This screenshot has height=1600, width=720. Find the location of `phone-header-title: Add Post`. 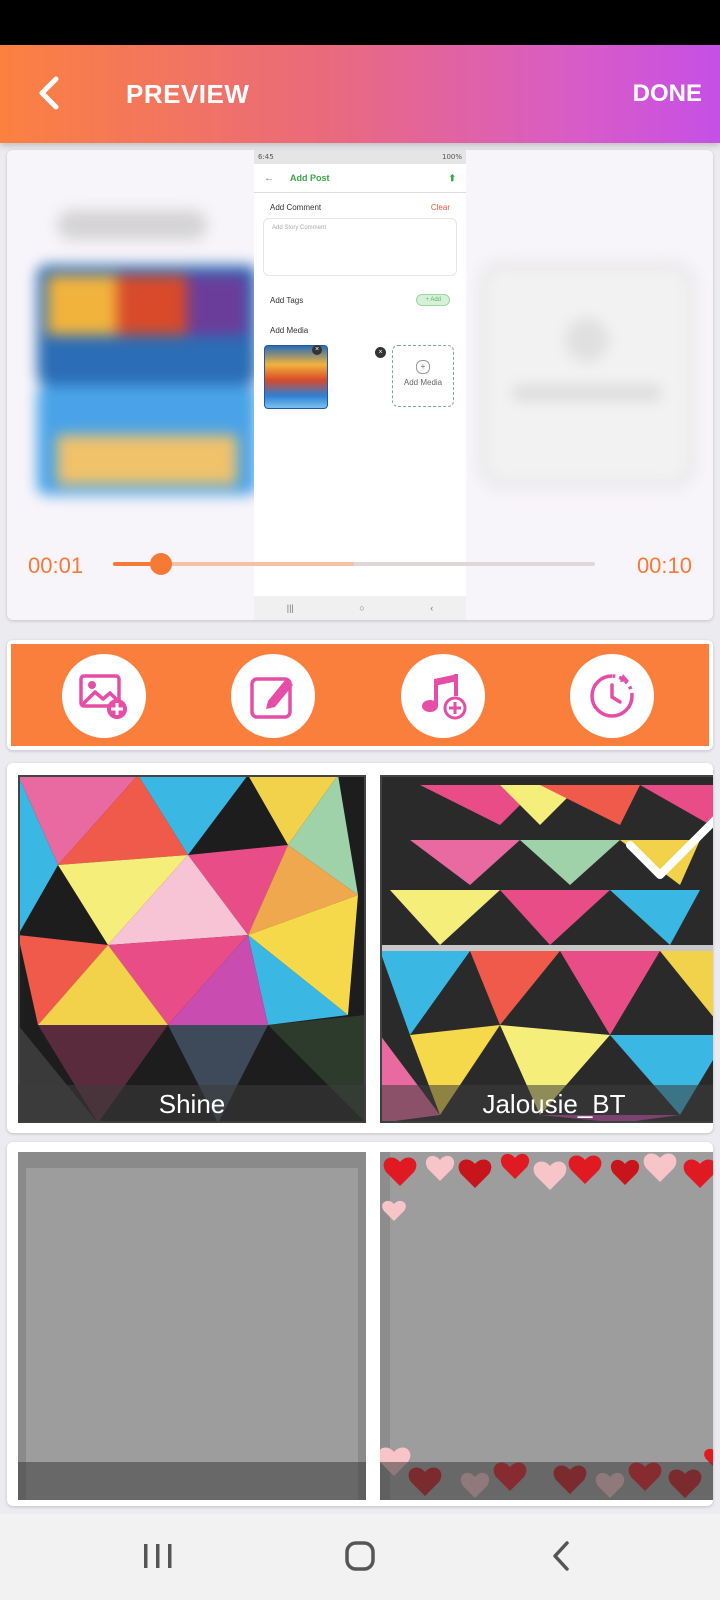

phone-header-title: Add Post is located at coordinates (310, 178).